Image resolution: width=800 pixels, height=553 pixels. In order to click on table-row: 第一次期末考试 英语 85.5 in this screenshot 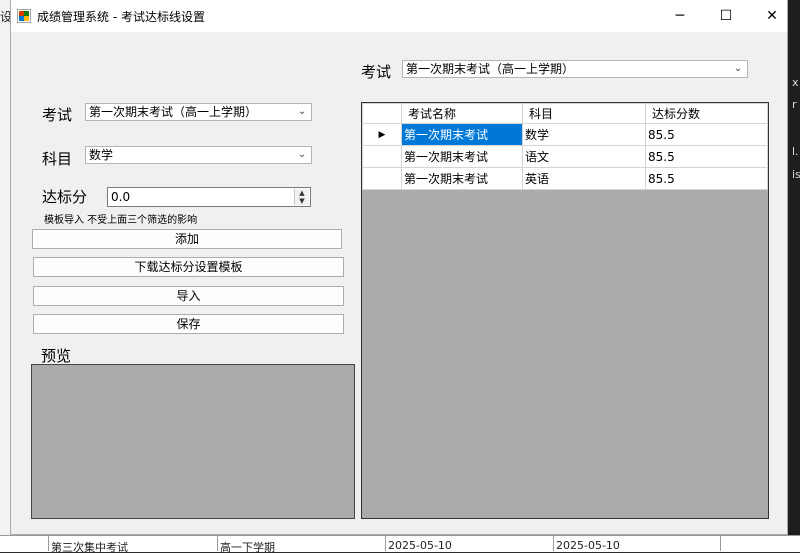, I will do `click(565, 178)`.